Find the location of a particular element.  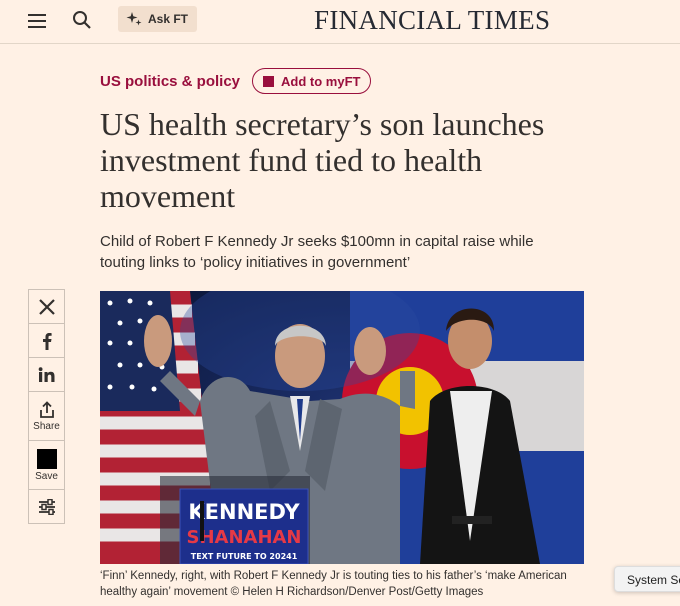

share-label: Share is located at coordinates (46, 426).